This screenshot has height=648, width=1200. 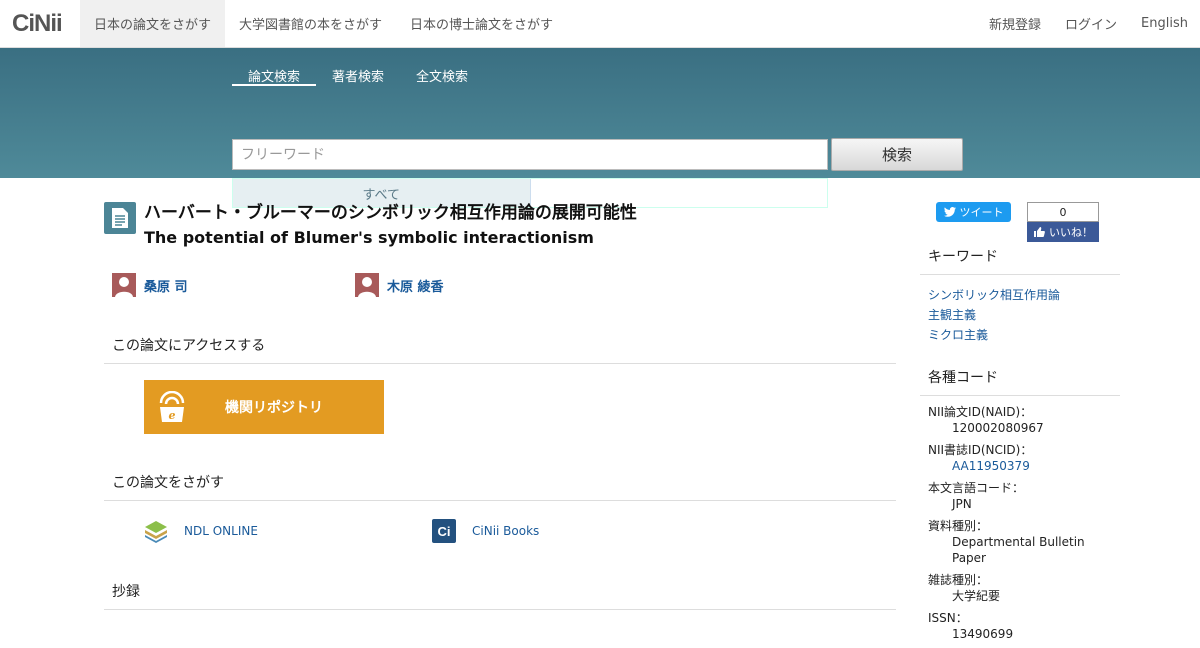 I want to click on tab-author-search: 著者検索, so click(x=358, y=74).